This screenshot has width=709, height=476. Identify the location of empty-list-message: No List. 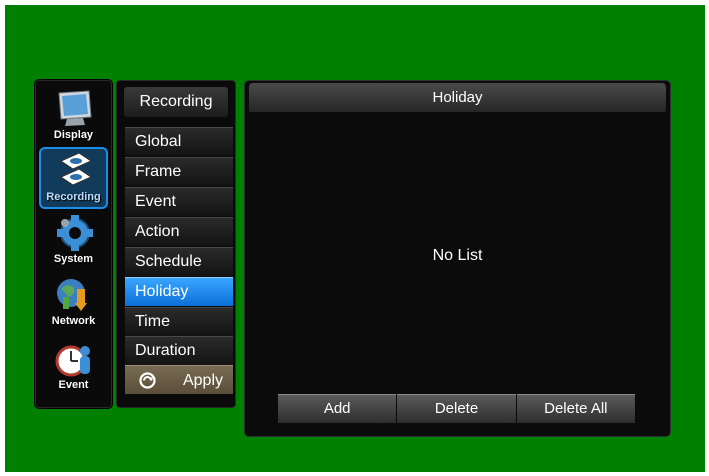
(457, 255).